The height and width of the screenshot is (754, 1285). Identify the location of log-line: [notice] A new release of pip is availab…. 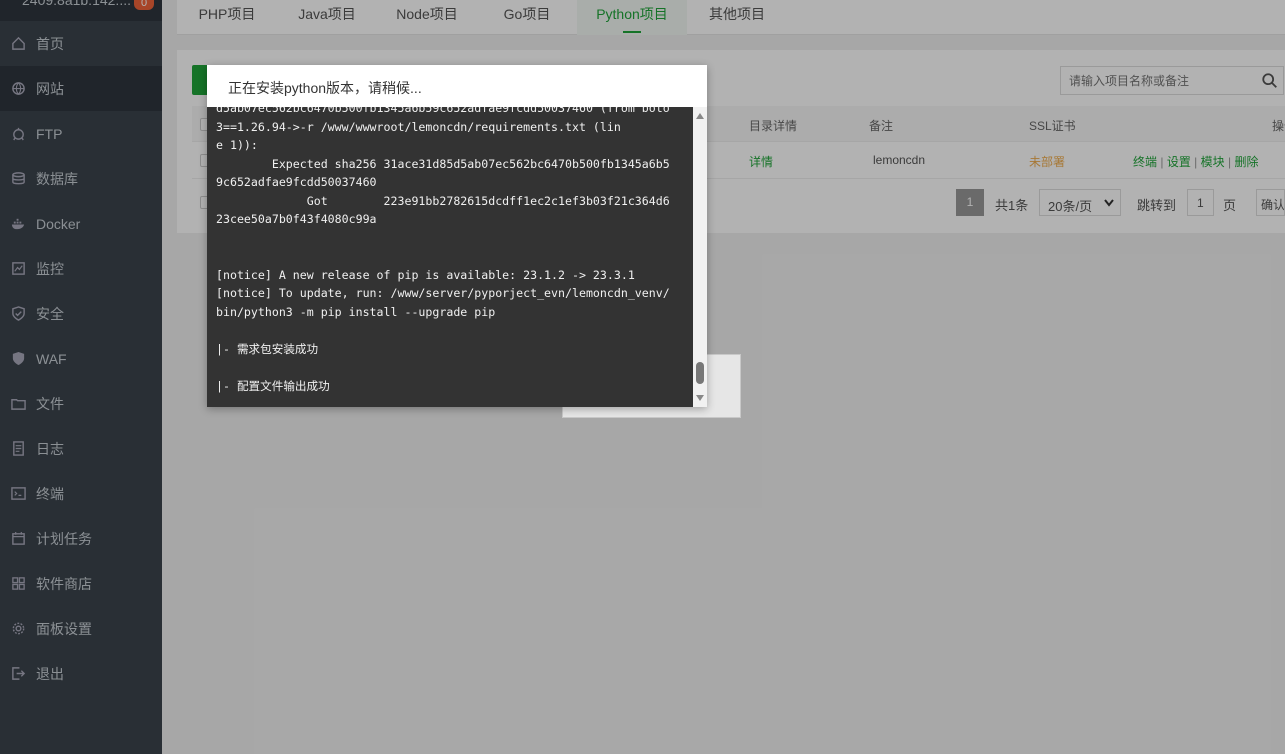
(425, 274).